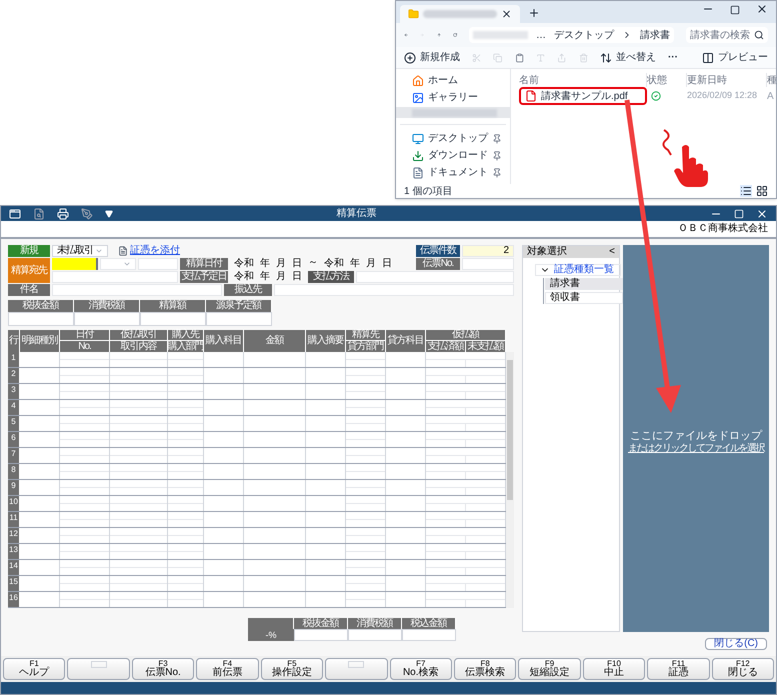 The width and height of the screenshot is (777, 695). I want to click on pen-icon, so click(87, 214).